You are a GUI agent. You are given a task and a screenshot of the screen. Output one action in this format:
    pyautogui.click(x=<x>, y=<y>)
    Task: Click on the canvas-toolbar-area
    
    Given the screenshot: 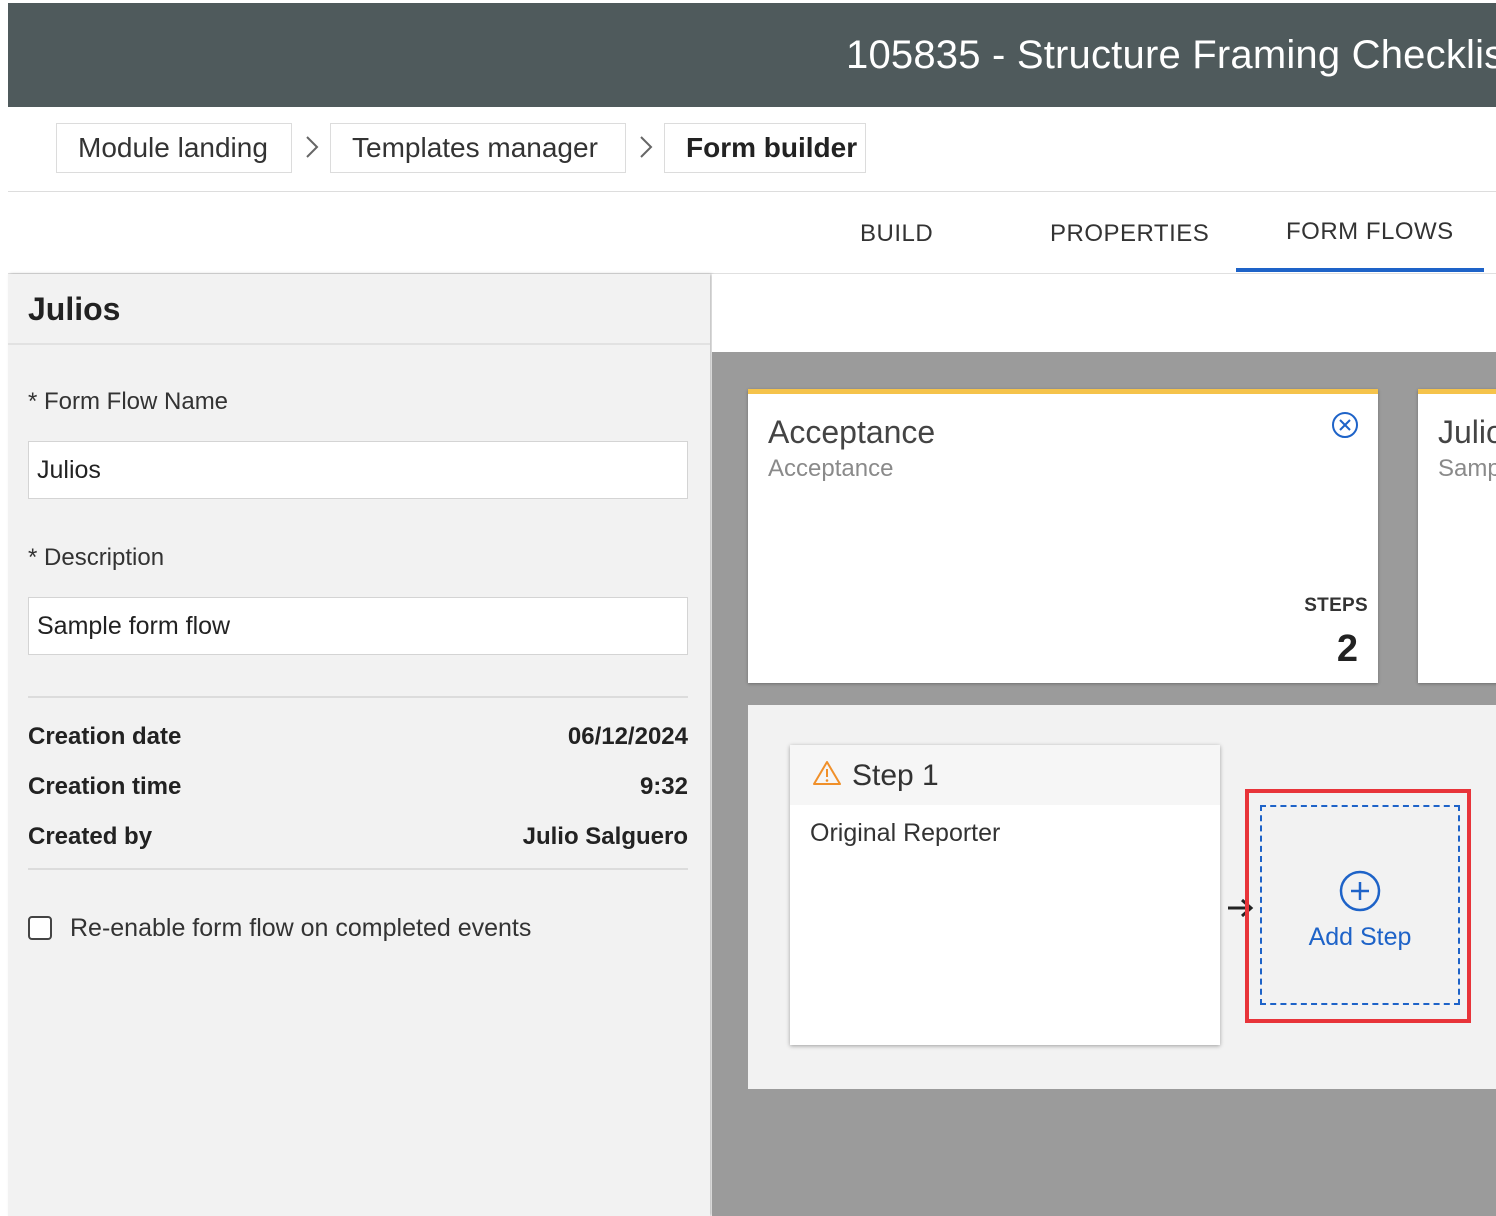 What is the action you would take?
    pyautogui.click(x=1104, y=313)
    